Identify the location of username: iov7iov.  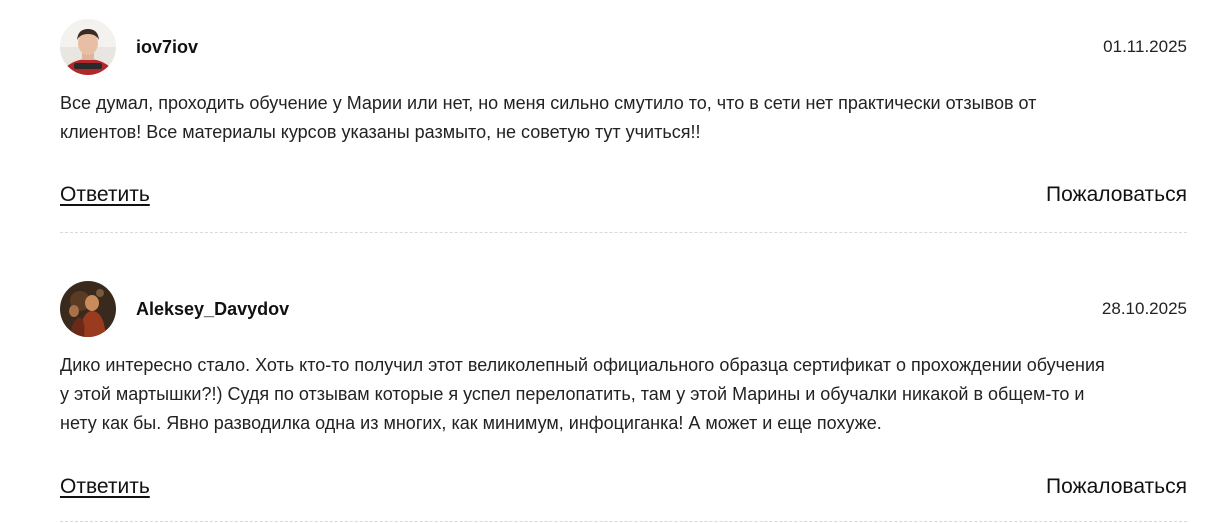
(167, 47).